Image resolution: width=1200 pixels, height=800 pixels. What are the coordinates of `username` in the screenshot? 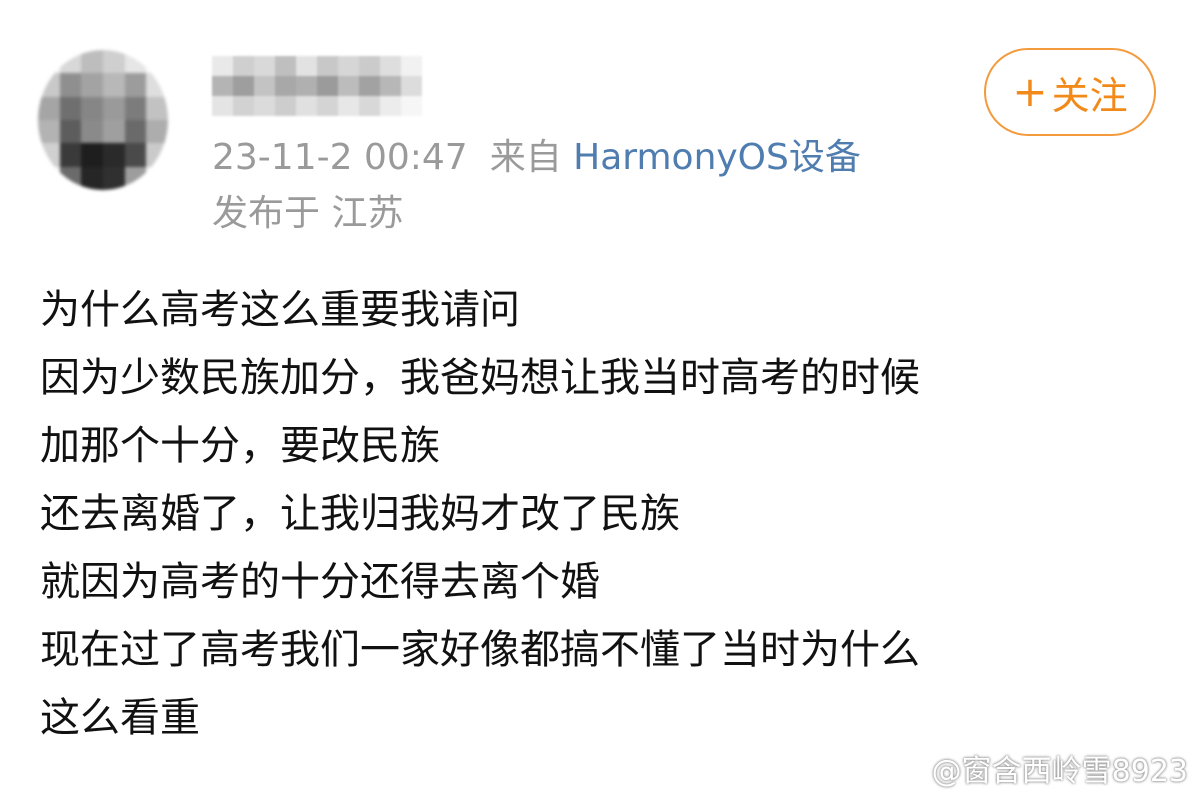 It's located at (317, 86).